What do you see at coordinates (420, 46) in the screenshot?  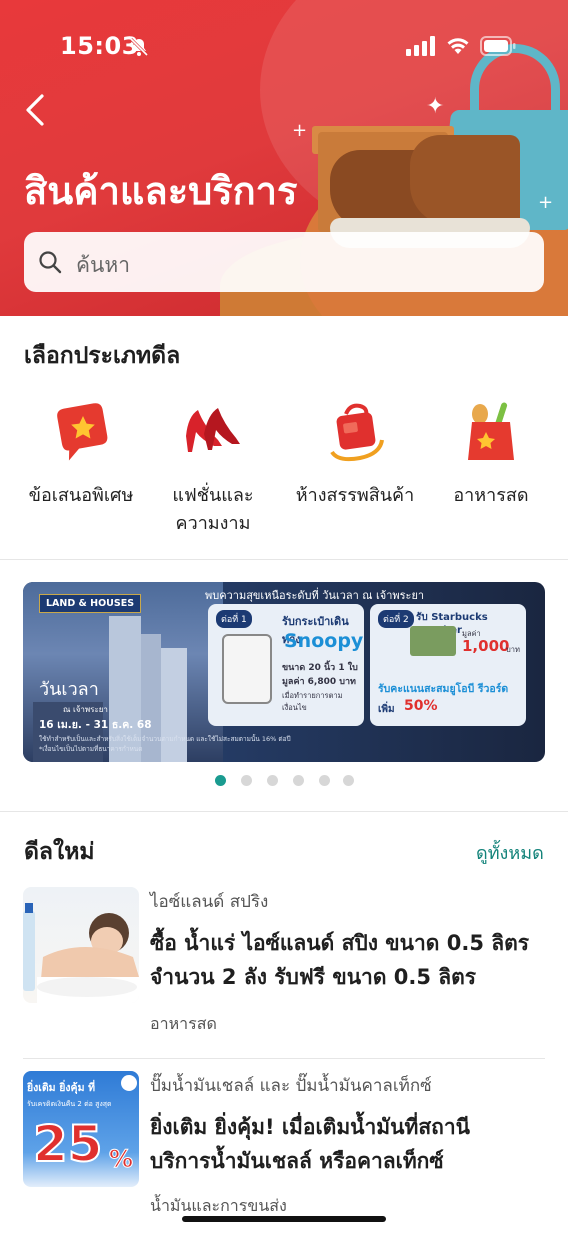 I see `cellular-signal-icon` at bounding box center [420, 46].